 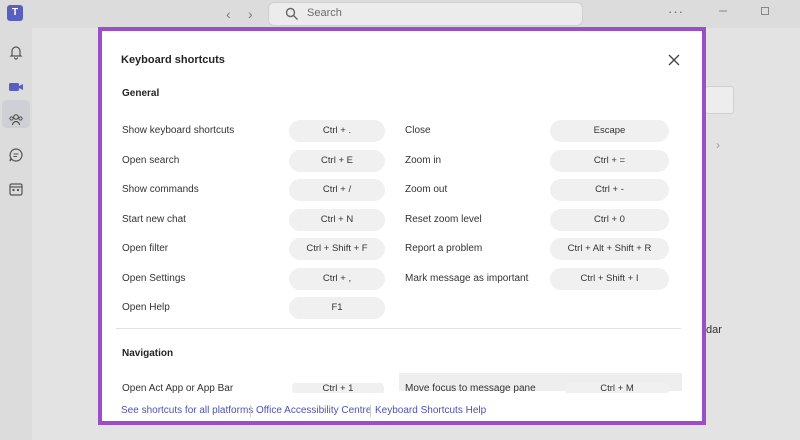 What do you see at coordinates (154, 219) in the screenshot?
I see `shortcut-label: Start new chat` at bounding box center [154, 219].